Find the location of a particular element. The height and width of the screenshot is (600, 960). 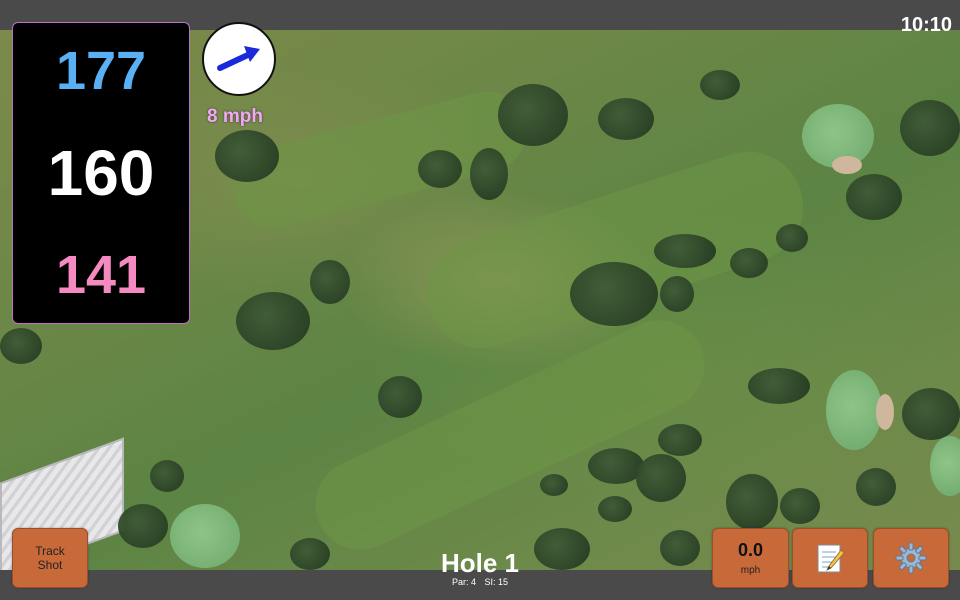

wind-indicator is located at coordinates (239, 59).